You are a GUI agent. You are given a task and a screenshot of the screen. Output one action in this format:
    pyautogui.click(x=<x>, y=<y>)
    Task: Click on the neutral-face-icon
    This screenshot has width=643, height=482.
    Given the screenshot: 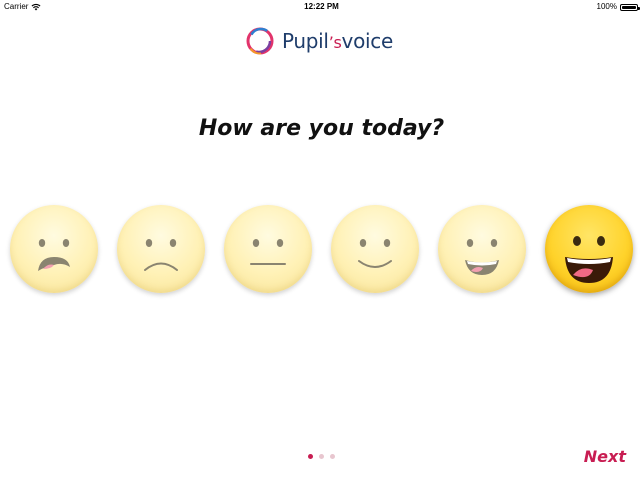 What is the action you would take?
    pyautogui.click(x=268, y=252)
    